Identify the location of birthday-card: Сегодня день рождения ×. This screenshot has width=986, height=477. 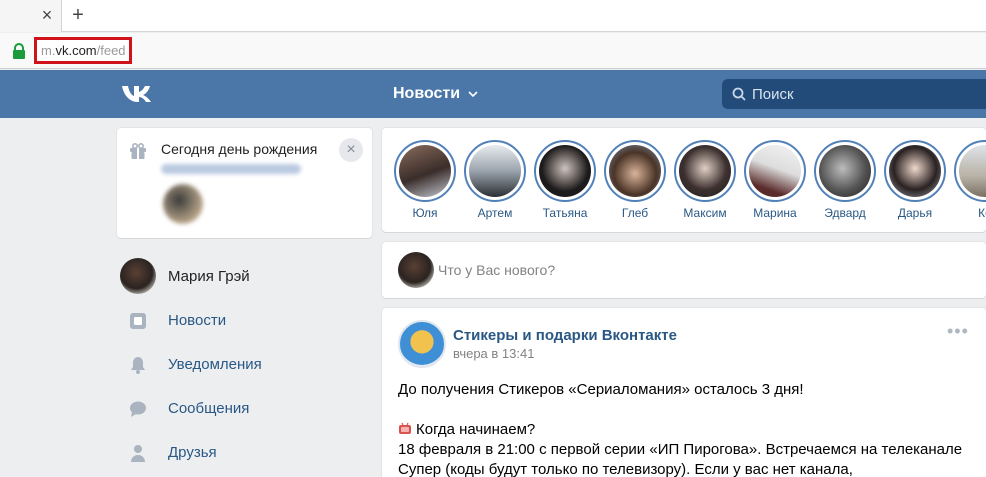
(244, 183).